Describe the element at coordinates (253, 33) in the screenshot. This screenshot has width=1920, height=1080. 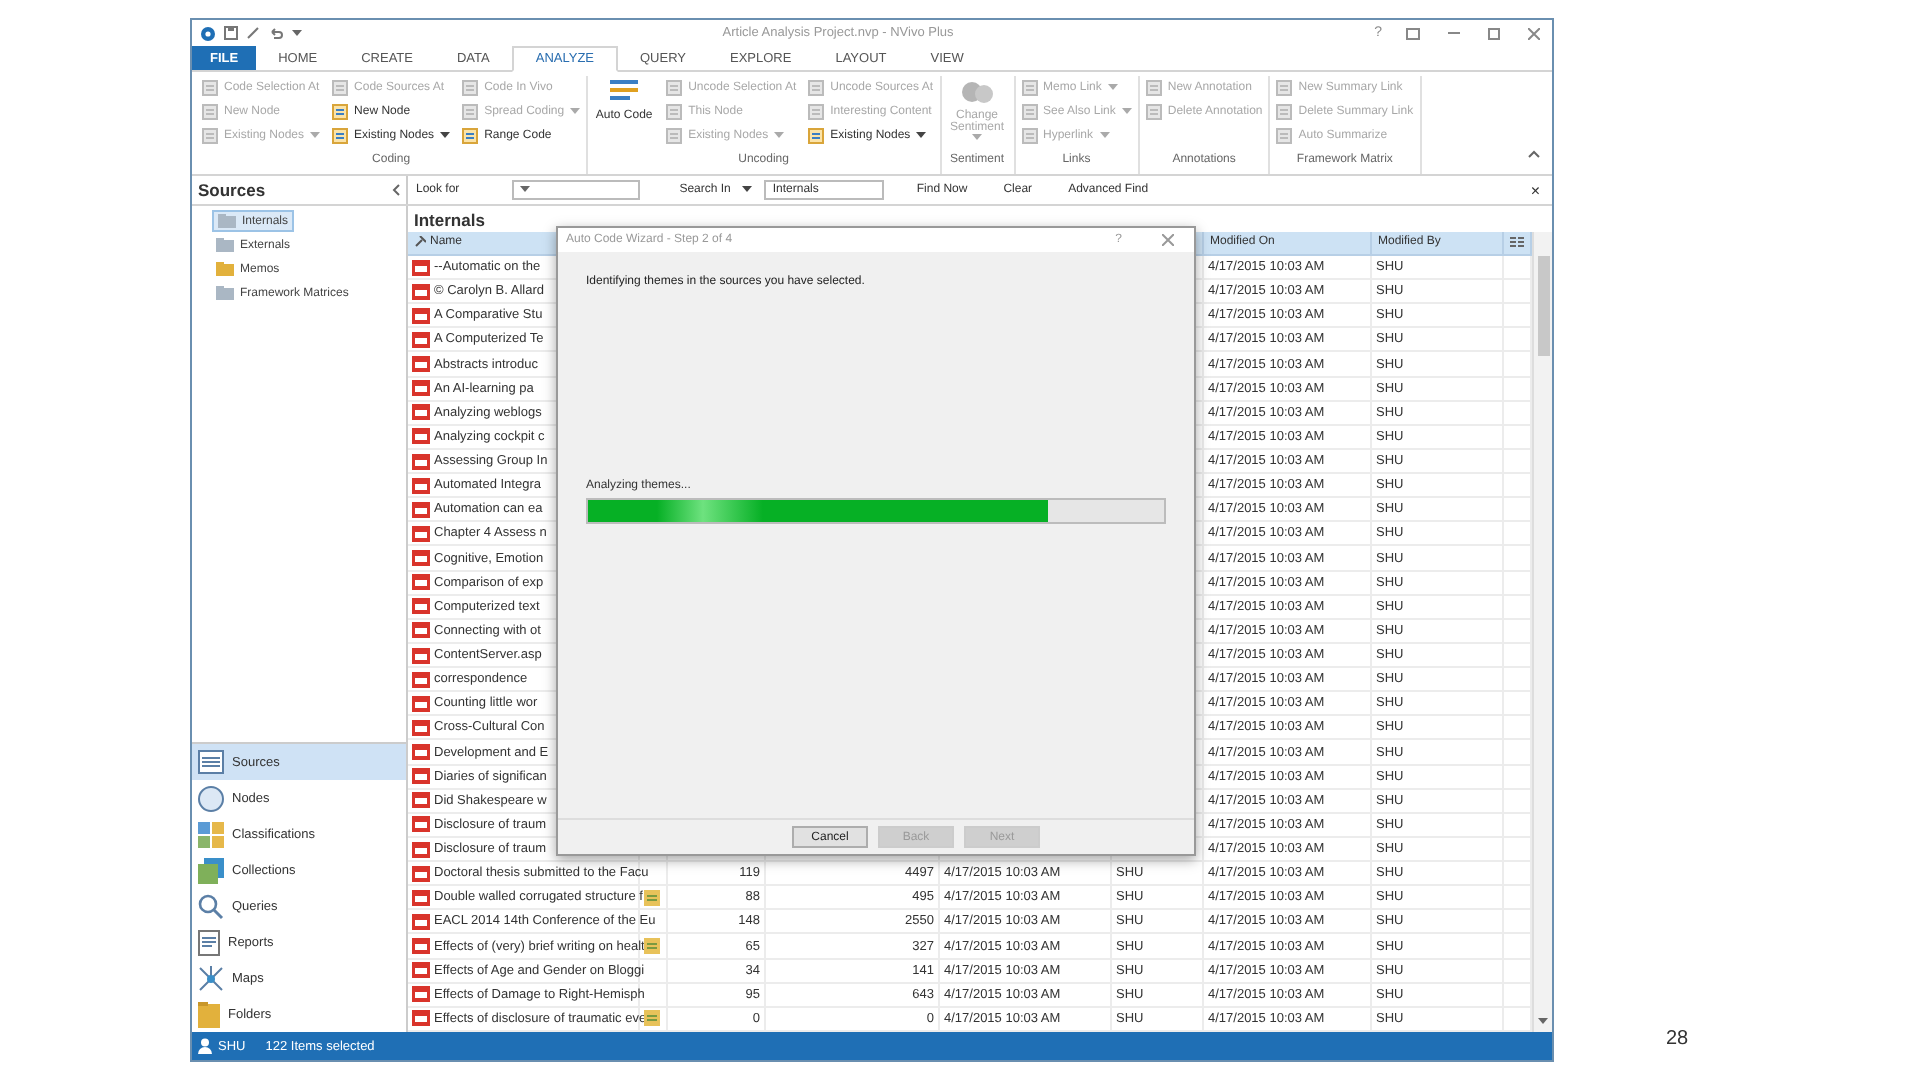
I see `pencil-icon` at that location.